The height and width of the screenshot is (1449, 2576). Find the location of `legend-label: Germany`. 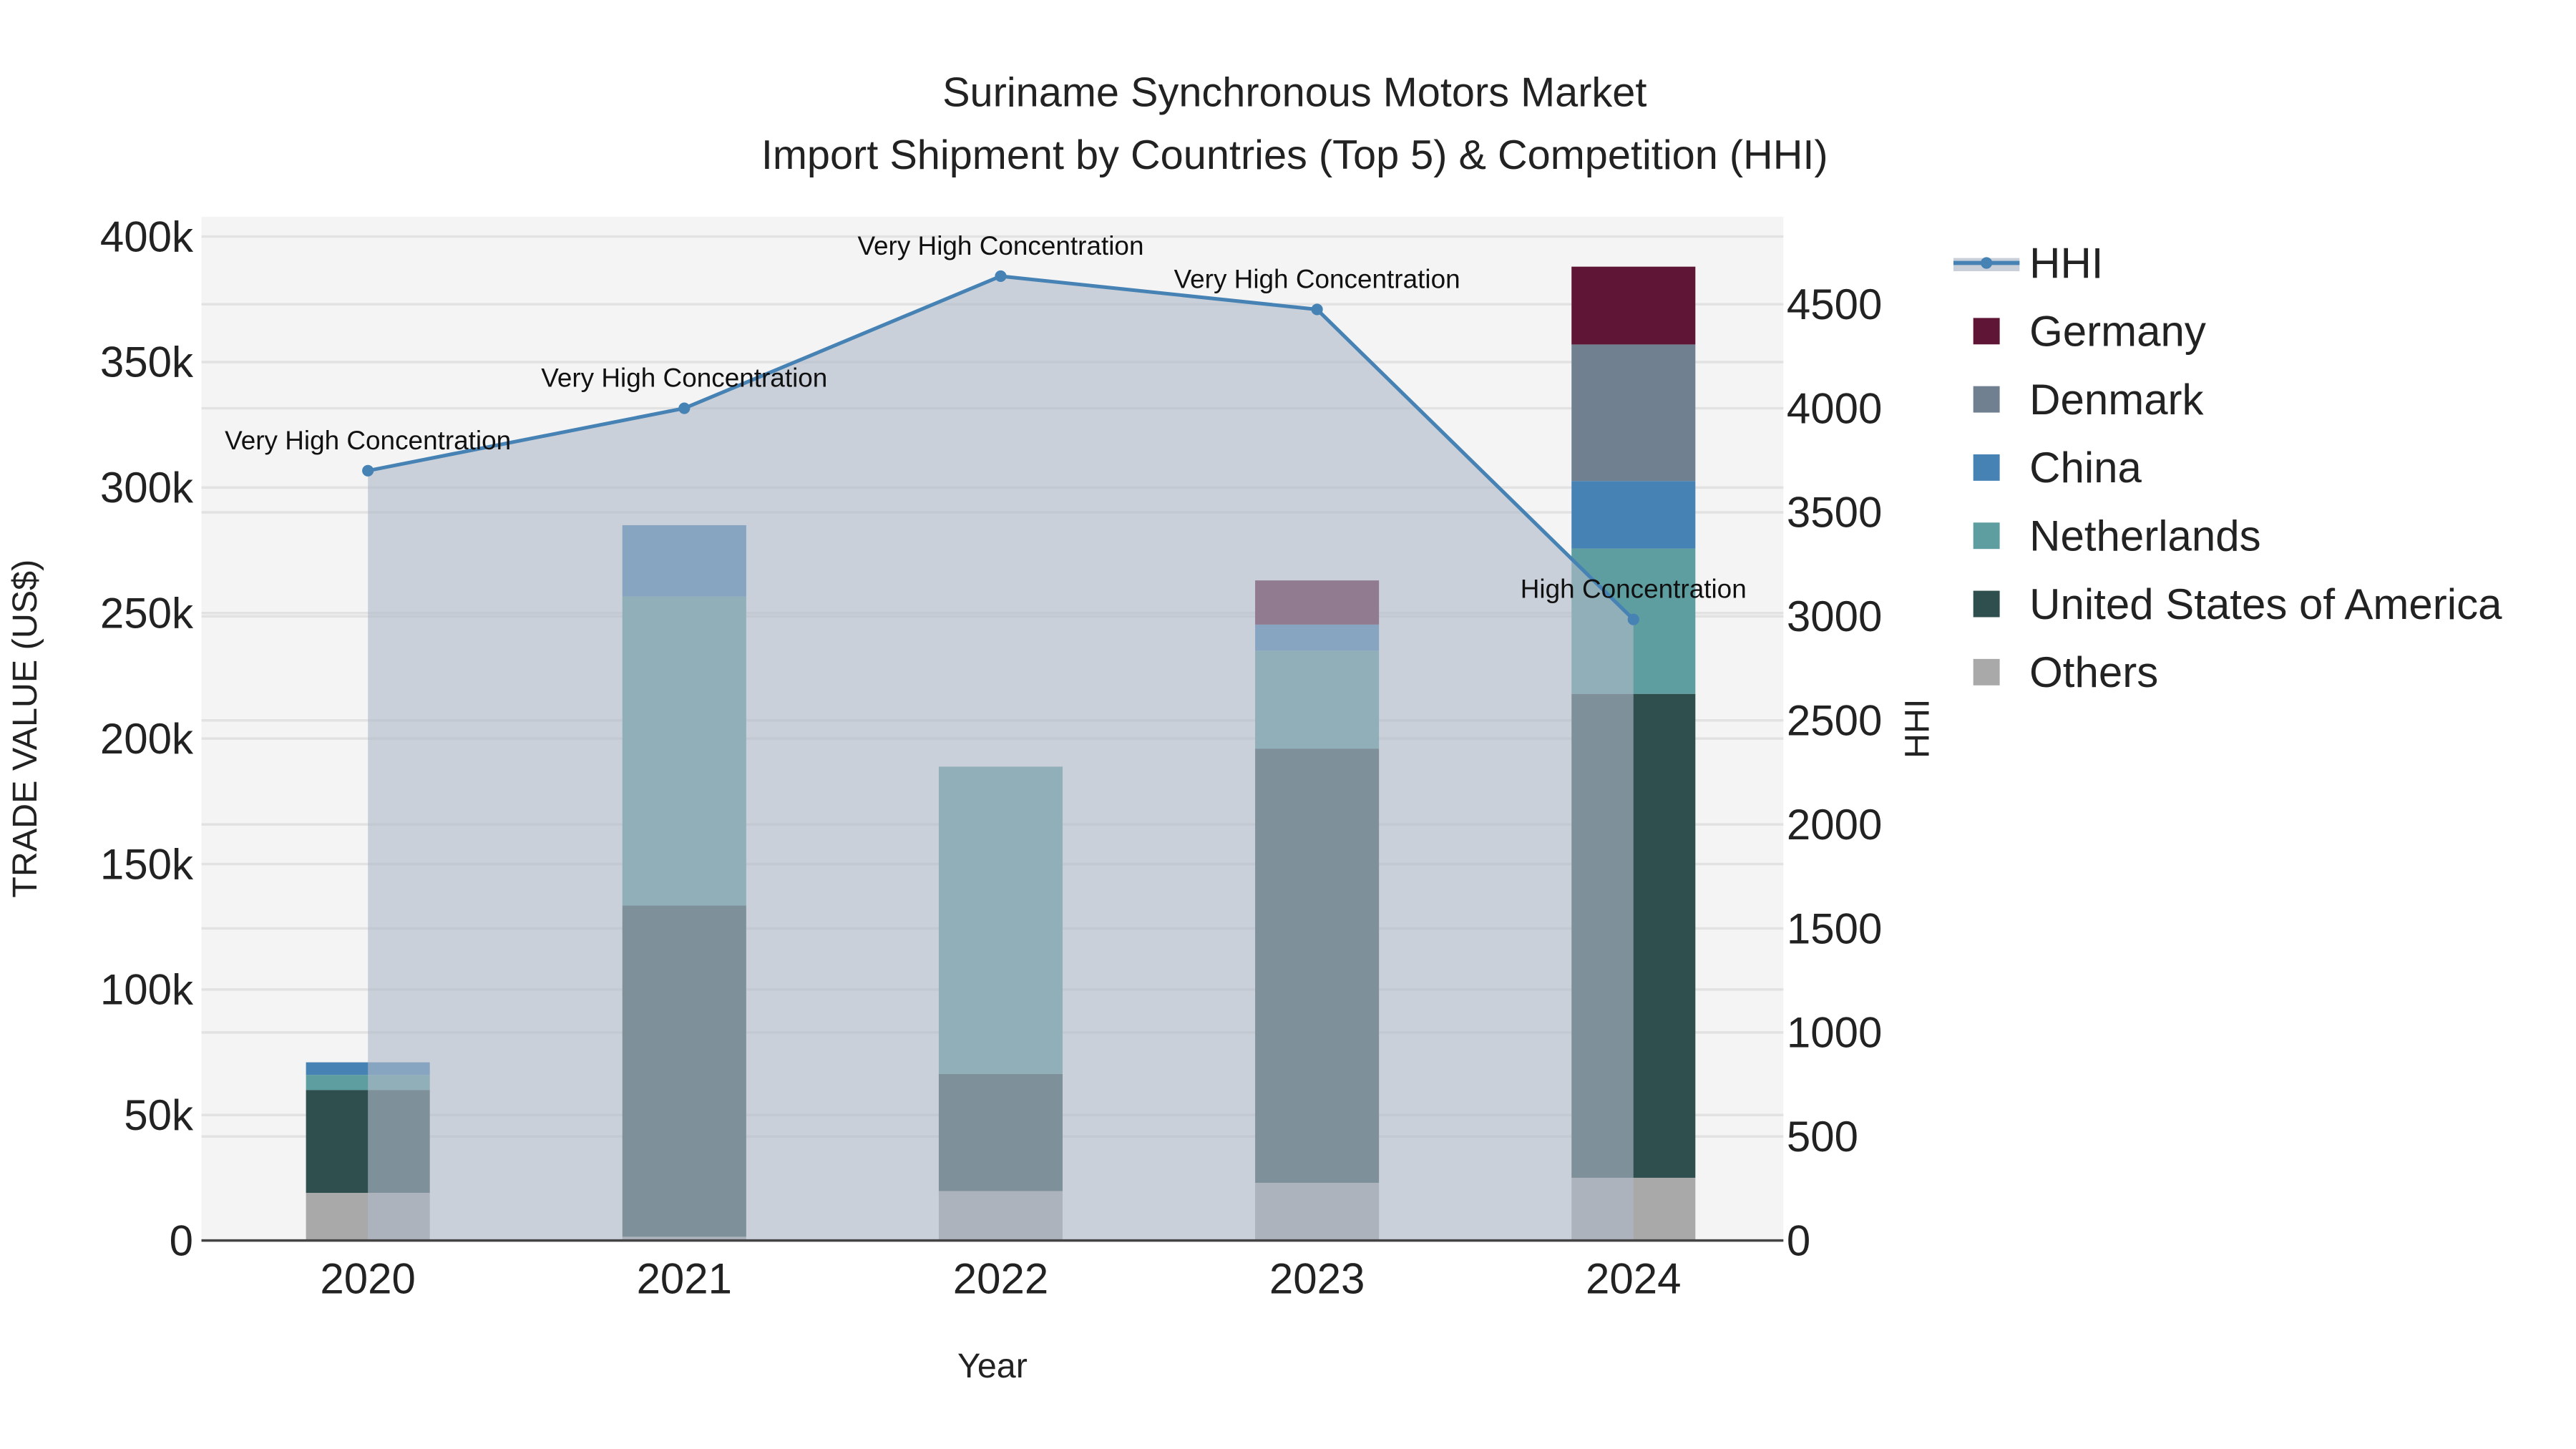

legend-label: Germany is located at coordinates (2117, 332).